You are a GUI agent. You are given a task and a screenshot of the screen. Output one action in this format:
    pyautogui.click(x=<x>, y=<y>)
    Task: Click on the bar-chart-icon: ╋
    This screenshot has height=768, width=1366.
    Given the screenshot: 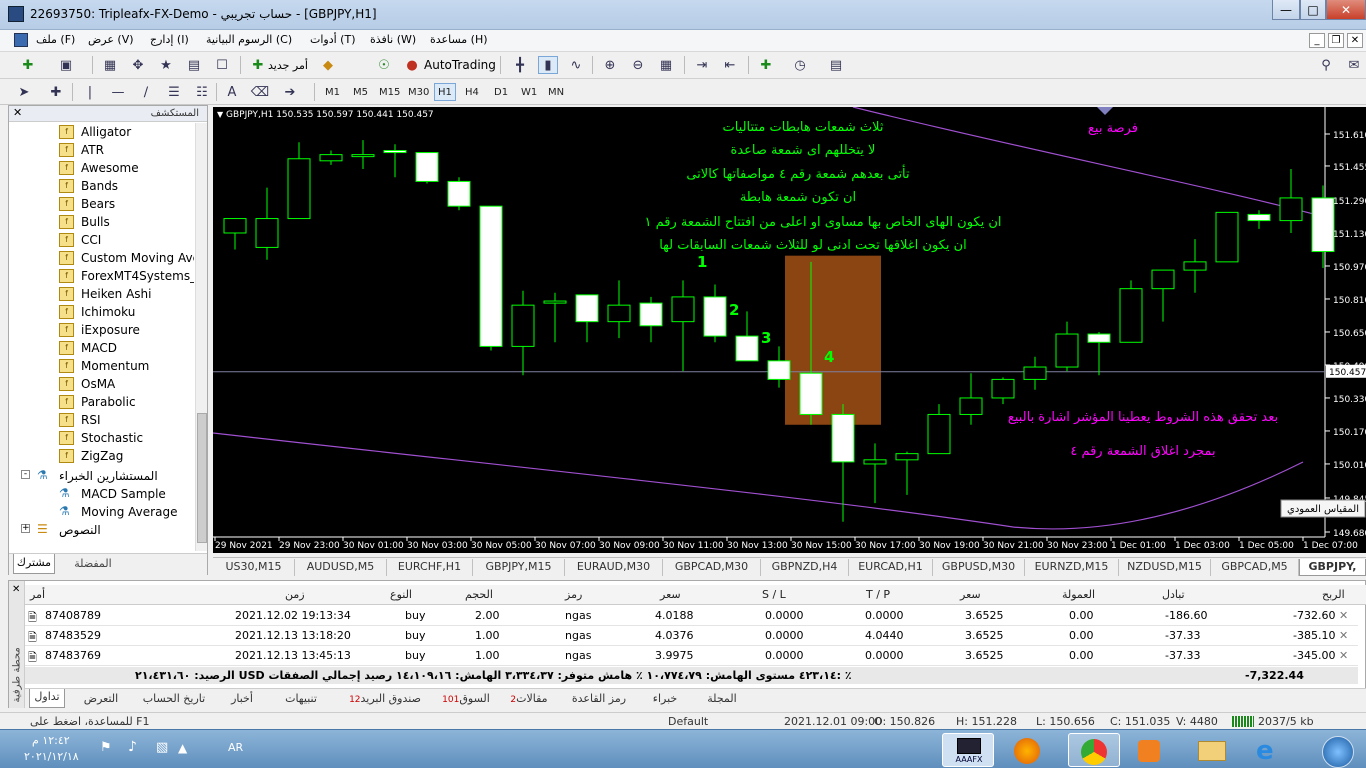 What is the action you would take?
    pyautogui.click(x=520, y=65)
    